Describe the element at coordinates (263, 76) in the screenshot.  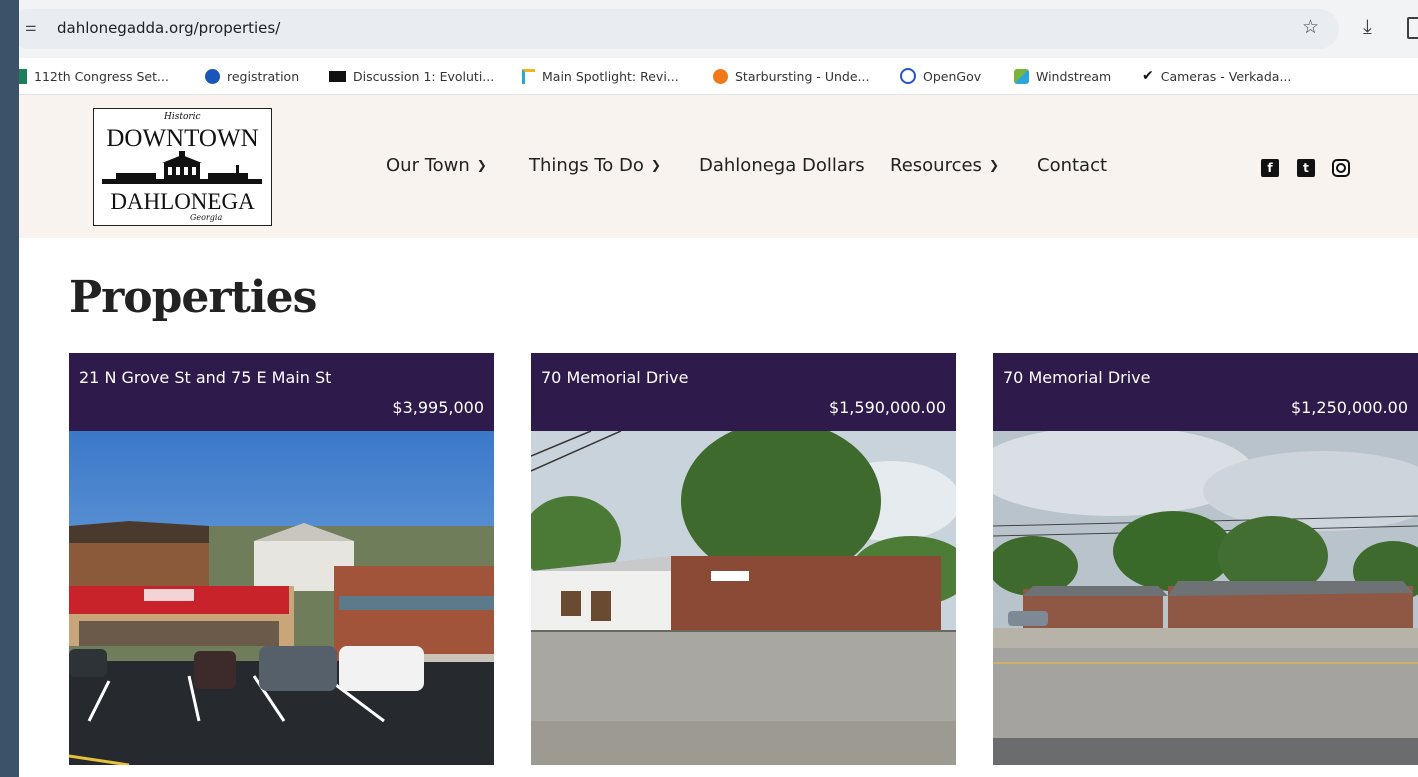
I see `bookmark-label: registration` at that location.